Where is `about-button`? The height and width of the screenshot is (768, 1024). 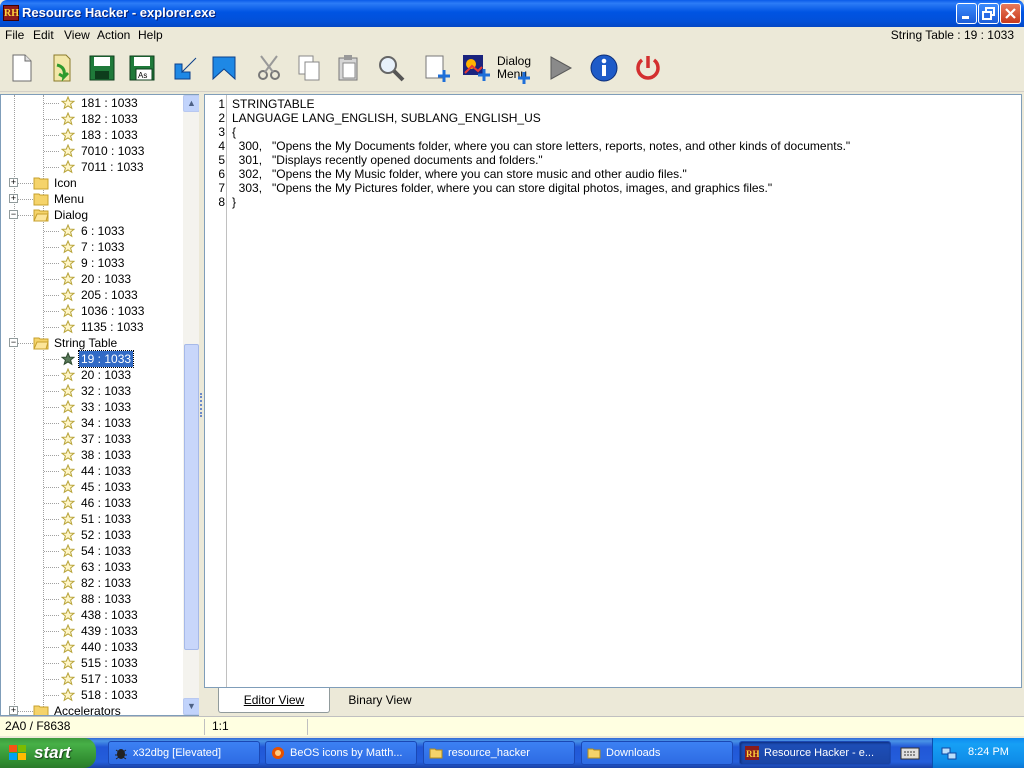 about-button is located at coordinates (604, 68).